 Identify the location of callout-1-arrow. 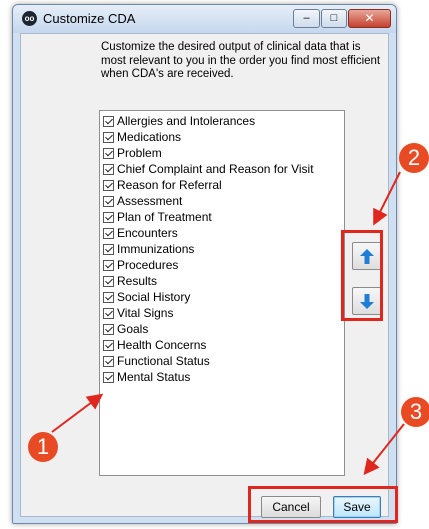
(77, 413).